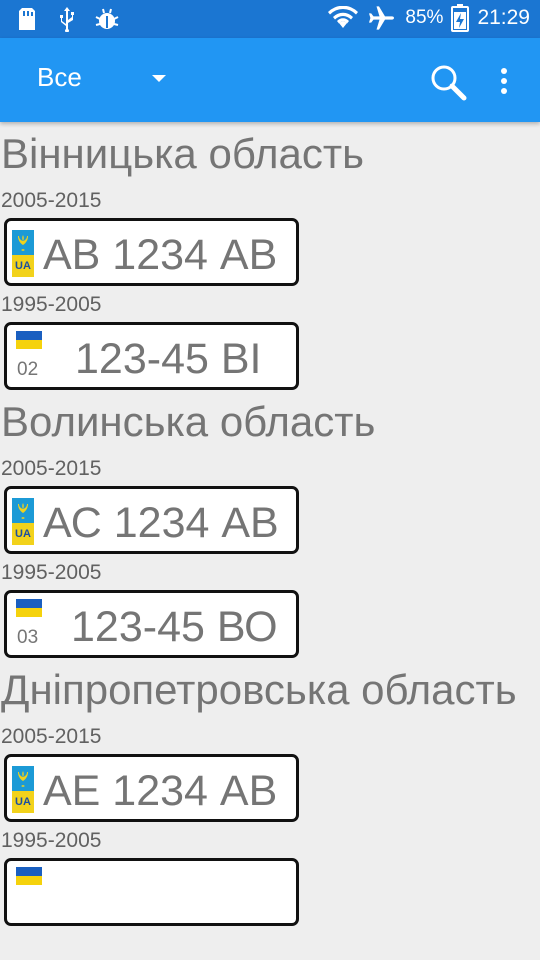 This screenshot has height=960, width=540. Describe the element at coordinates (59, 77) in the screenshot. I see `filter-selected-label: Все` at that location.